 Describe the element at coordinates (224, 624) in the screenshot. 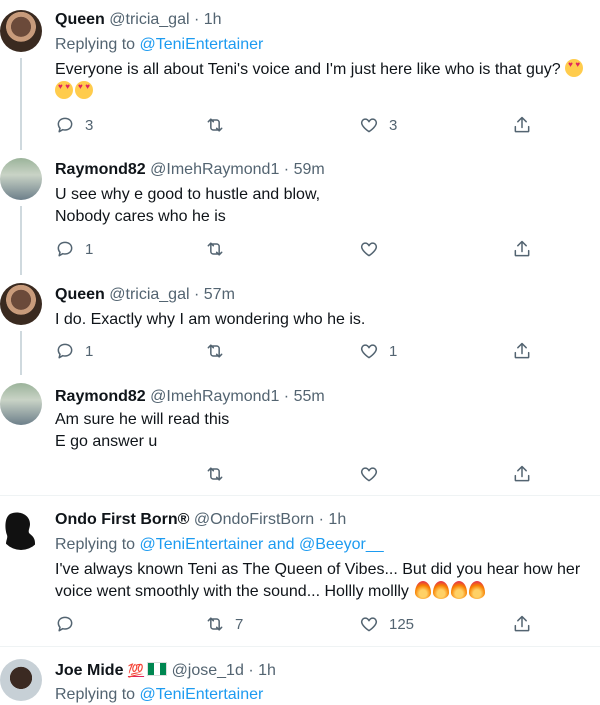

I see `retweet-button: 7` at that location.